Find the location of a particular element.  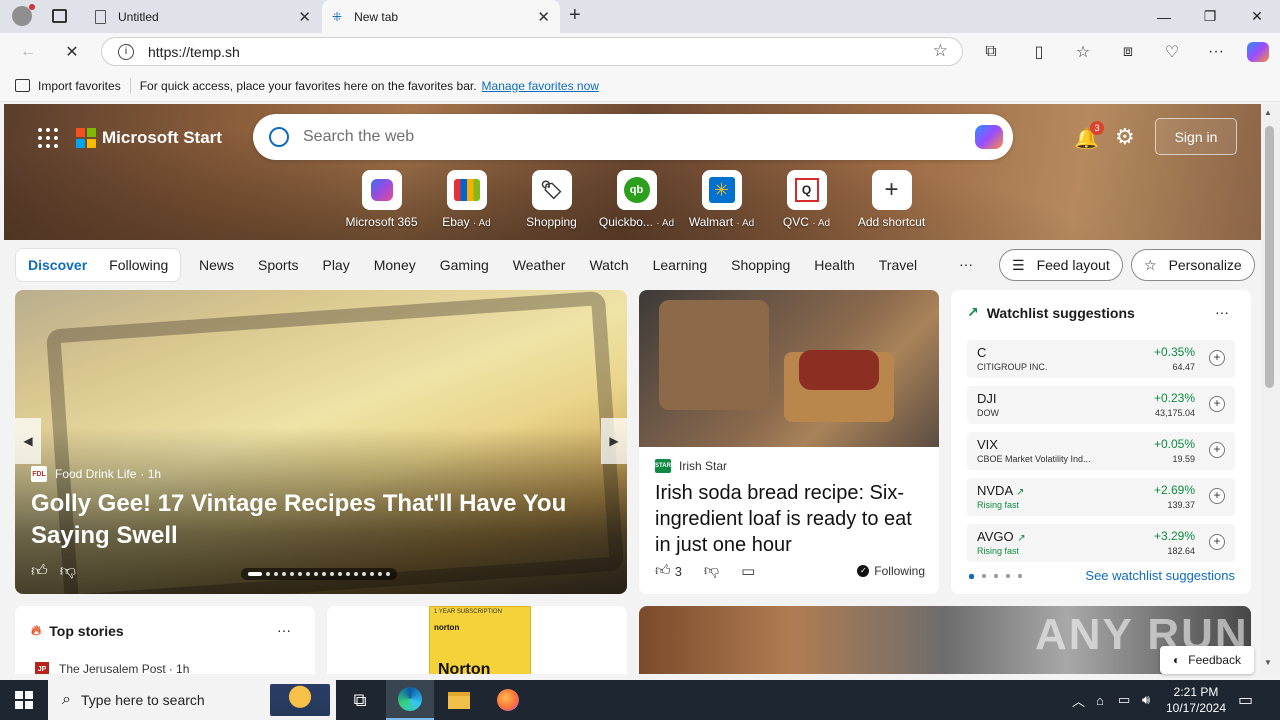

web-search-box: Search the web is located at coordinates (633, 137).